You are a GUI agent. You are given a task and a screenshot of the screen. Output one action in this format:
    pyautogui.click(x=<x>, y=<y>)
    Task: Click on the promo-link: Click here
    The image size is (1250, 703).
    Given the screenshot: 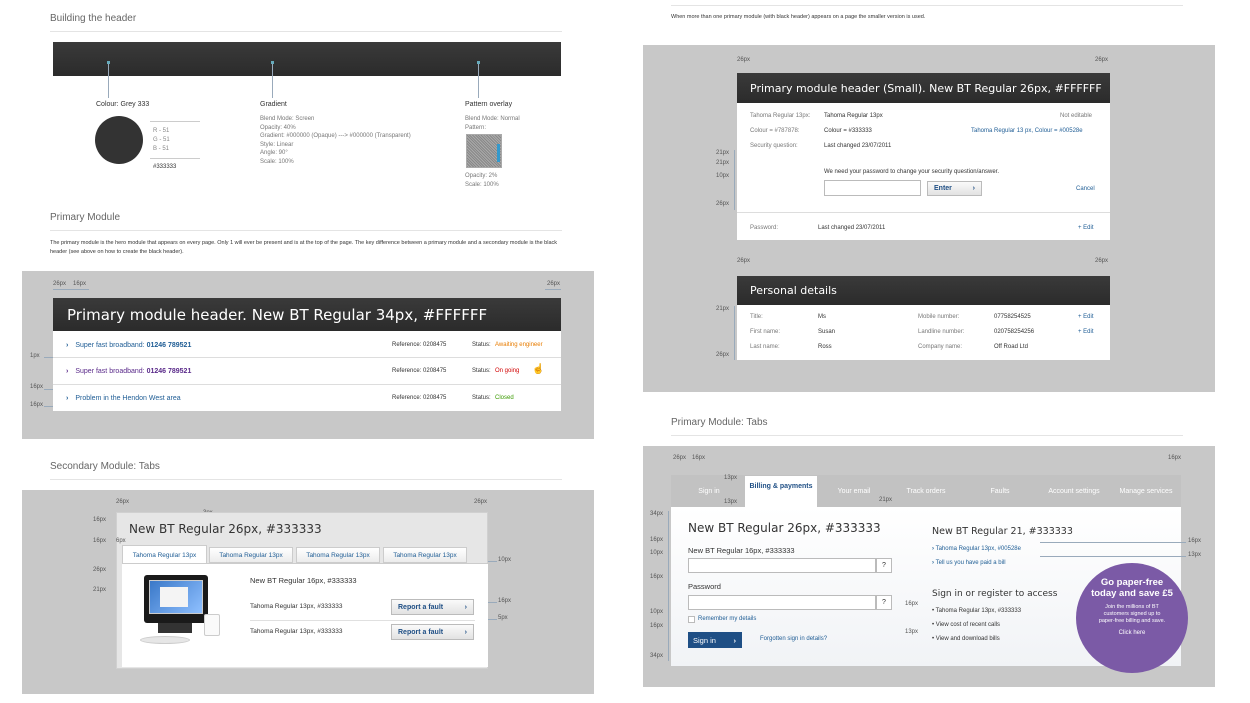 What is the action you would take?
    pyautogui.click(x=1132, y=633)
    